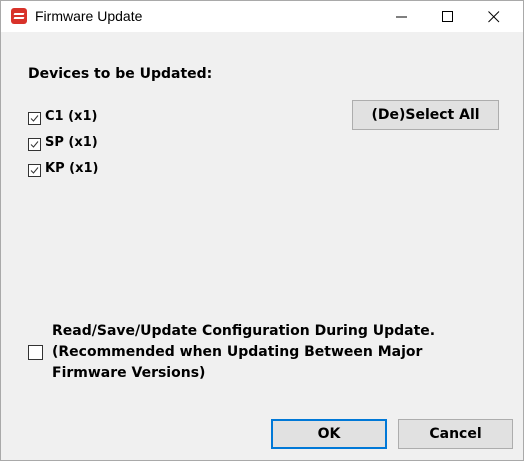 The height and width of the screenshot is (461, 524). I want to click on close-icon, so click(494, 17).